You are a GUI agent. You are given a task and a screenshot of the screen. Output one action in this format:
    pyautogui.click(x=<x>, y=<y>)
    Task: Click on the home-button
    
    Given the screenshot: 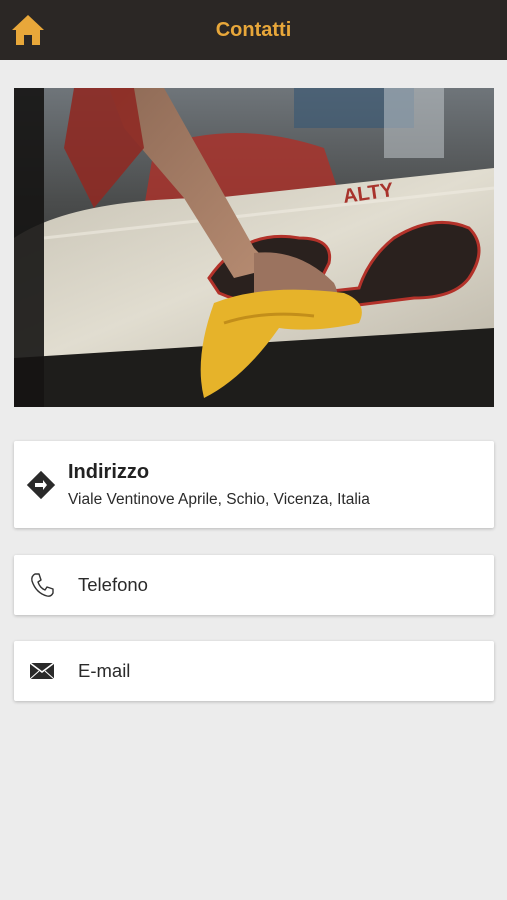 What is the action you would take?
    pyautogui.click(x=28, y=30)
    